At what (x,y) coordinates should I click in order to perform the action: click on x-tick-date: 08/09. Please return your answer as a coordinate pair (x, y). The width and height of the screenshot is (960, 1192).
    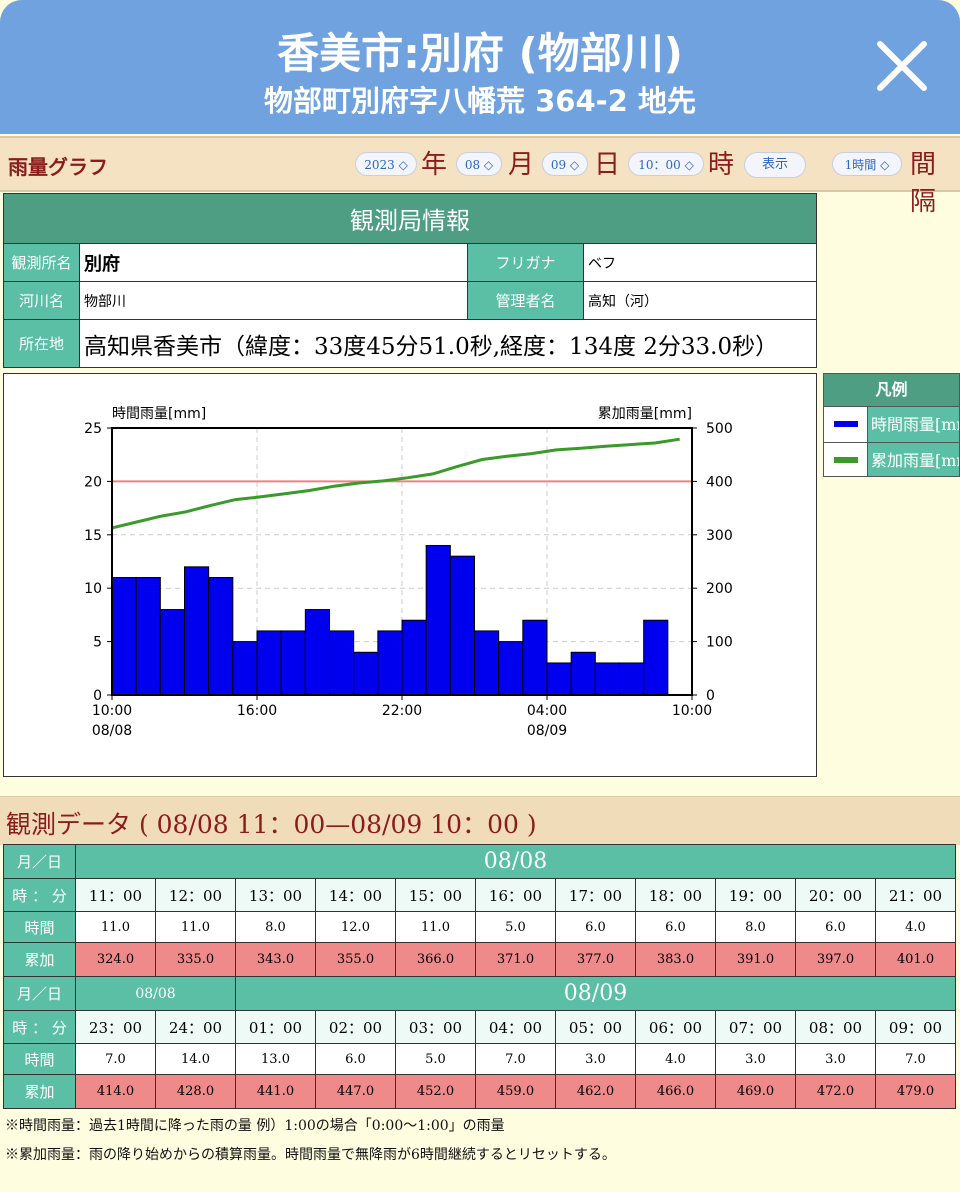
    Looking at the image, I should click on (547, 731).